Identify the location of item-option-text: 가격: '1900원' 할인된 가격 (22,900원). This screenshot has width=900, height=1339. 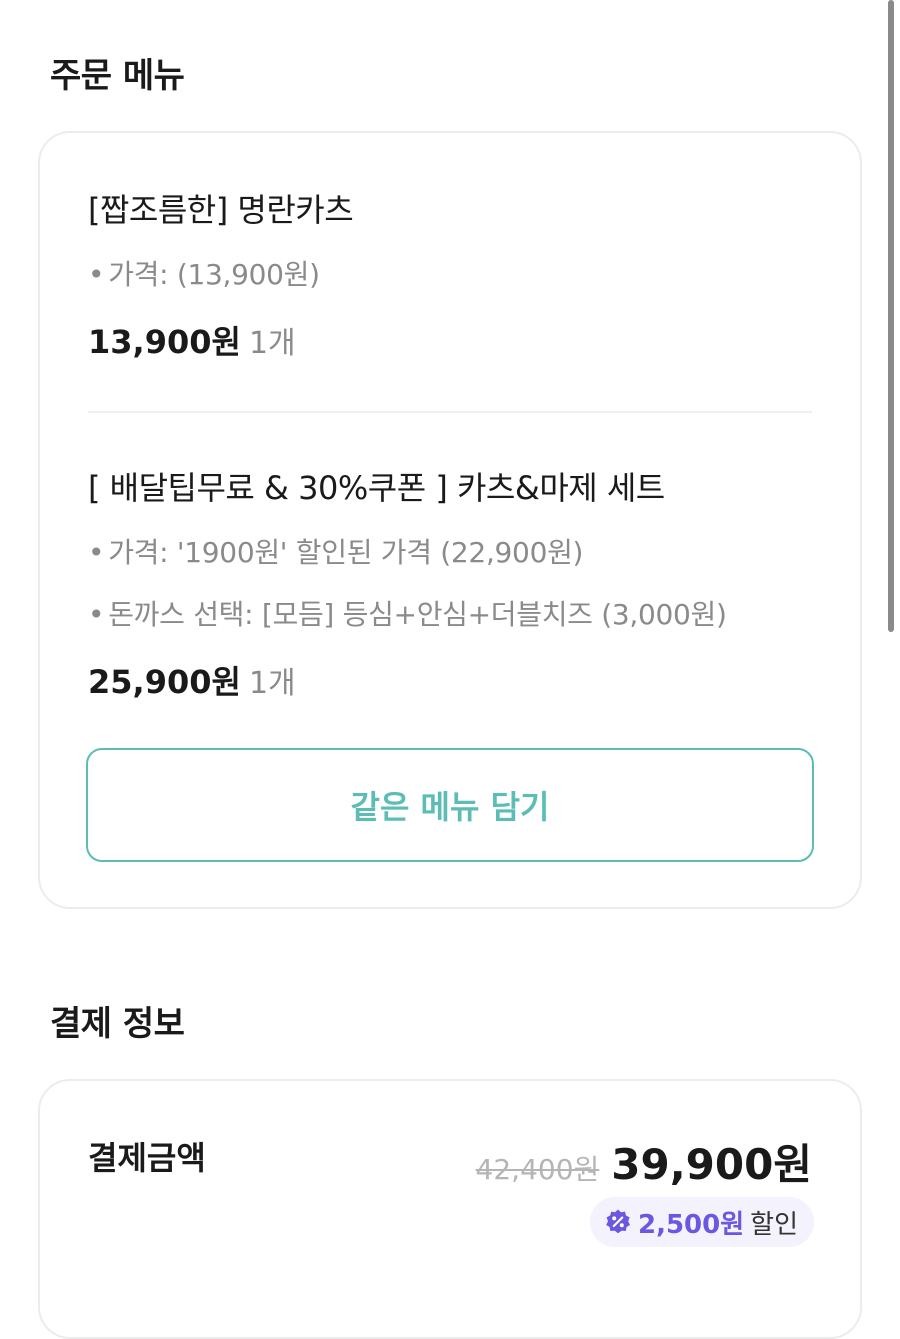
(346, 552).